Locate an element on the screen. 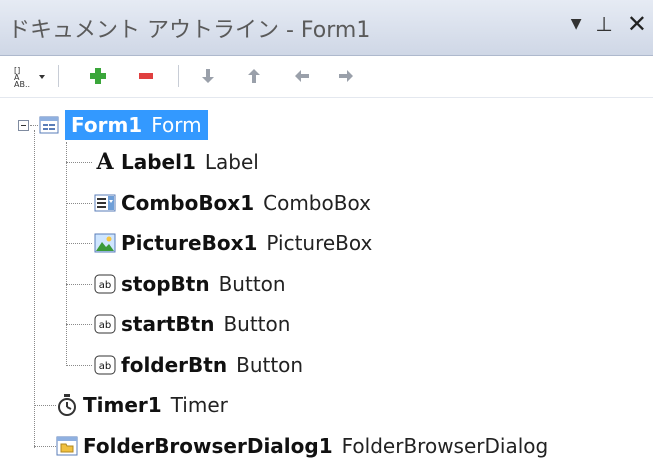  node-name: Form1 is located at coordinates (107, 125).